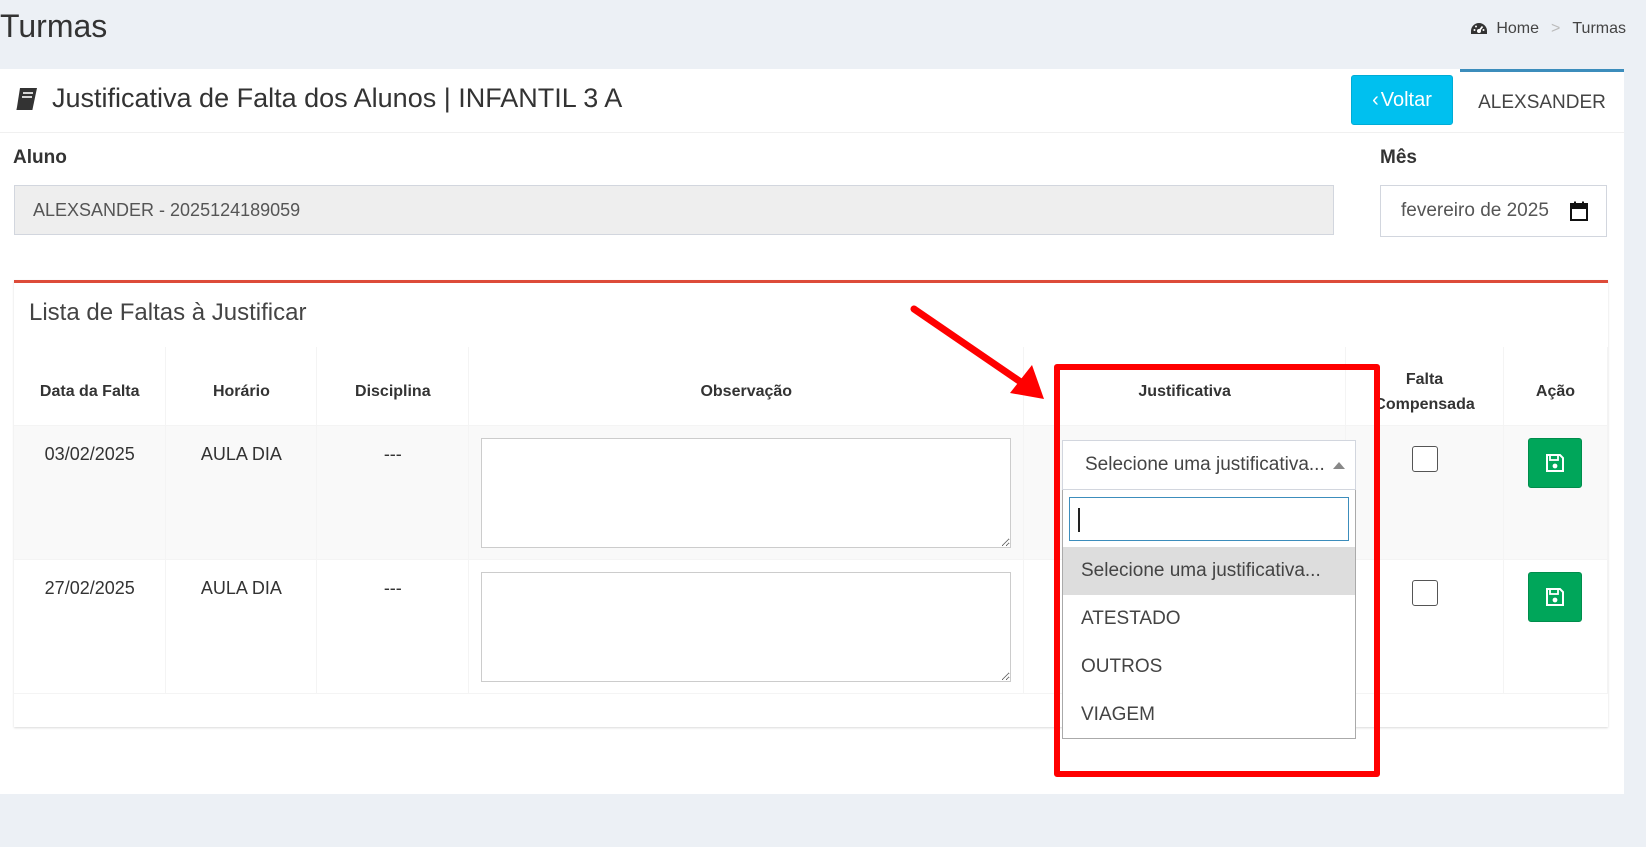 This screenshot has height=847, width=1646. Describe the element at coordinates (40, 157) in the screenshot. I see `aluno-label: Aluno` at that location.